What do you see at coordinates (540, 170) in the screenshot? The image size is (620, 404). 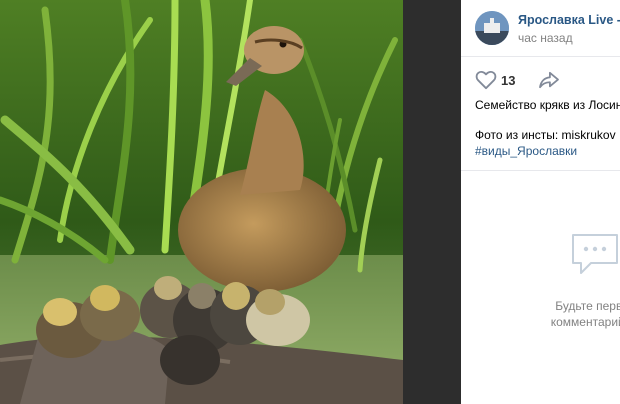 I see `comments-divider` at bounding box center [540, 170].